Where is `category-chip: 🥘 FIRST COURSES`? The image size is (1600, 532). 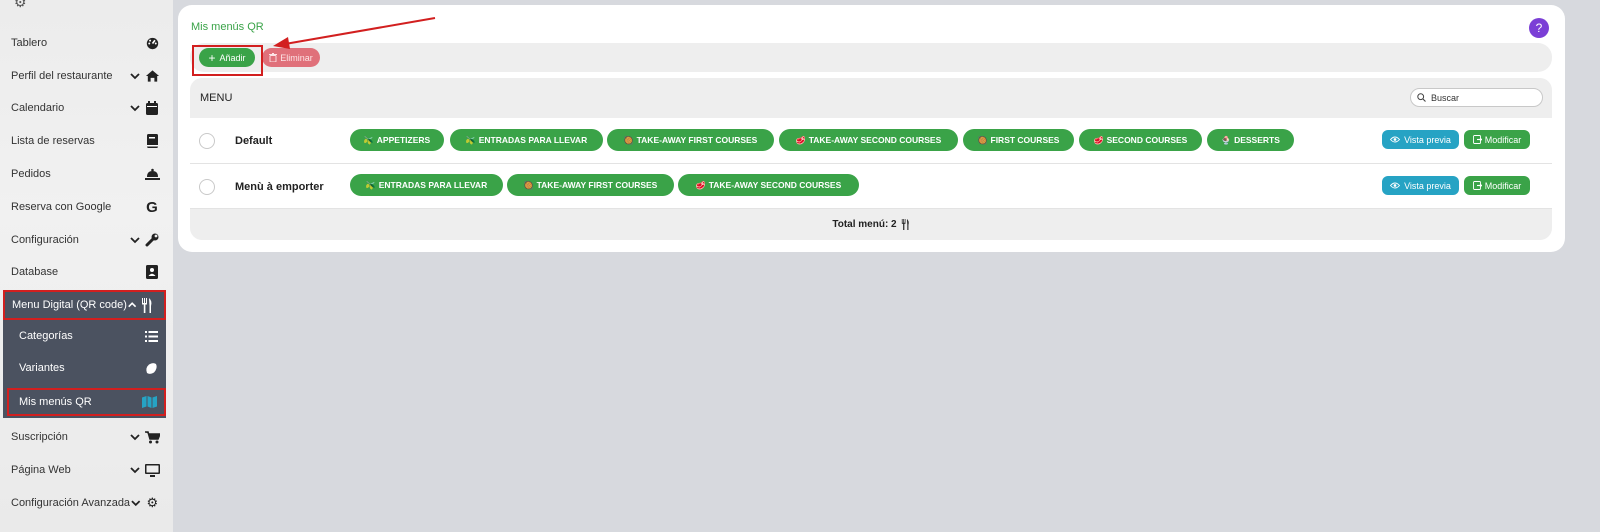 category-chip: 🥘 FIRST COURSES is located at coordinates (1018, 140).